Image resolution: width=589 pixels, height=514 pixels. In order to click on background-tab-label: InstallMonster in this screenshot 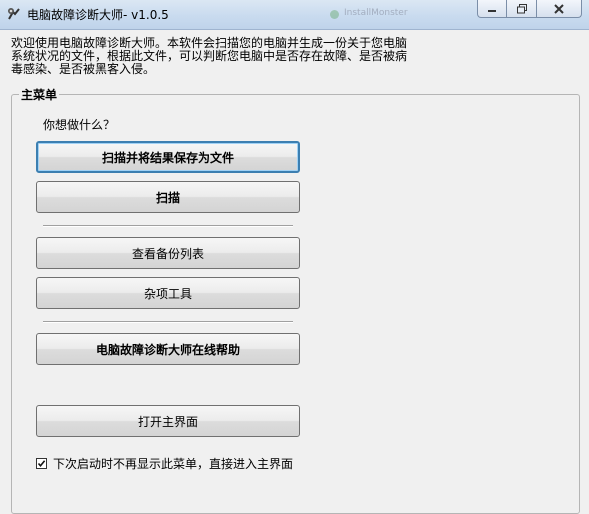, I will do `click(376, 13)`.